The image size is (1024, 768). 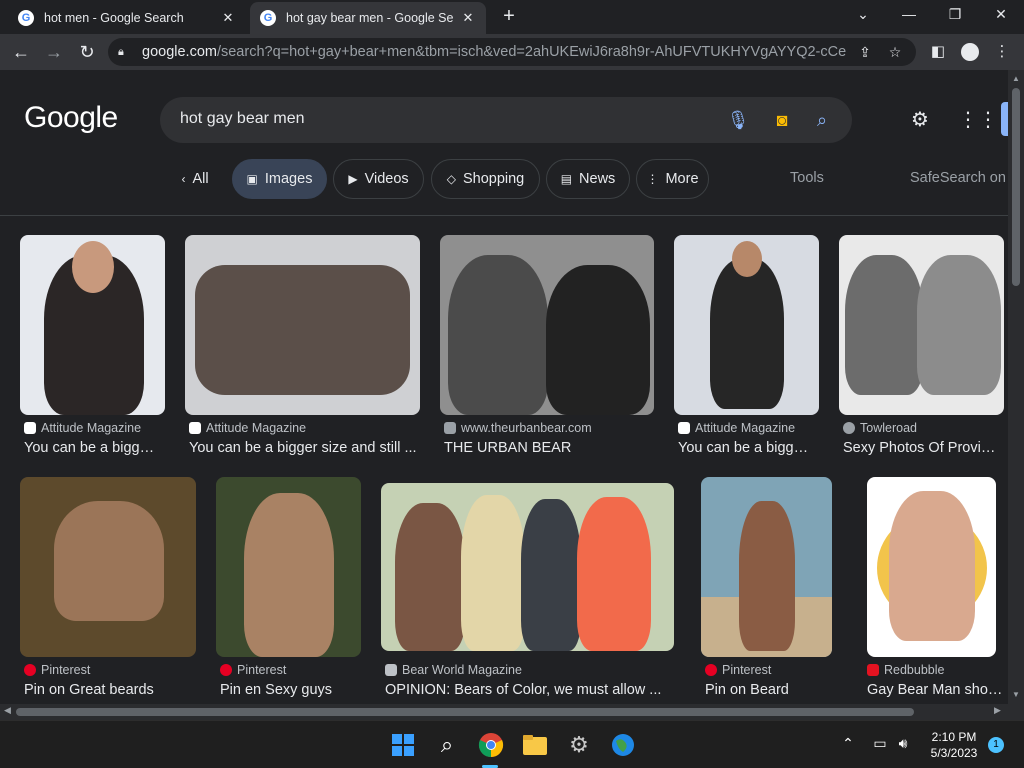 I want to click on safesearch-button: SafeSearch on, so click(x=958, y=178).